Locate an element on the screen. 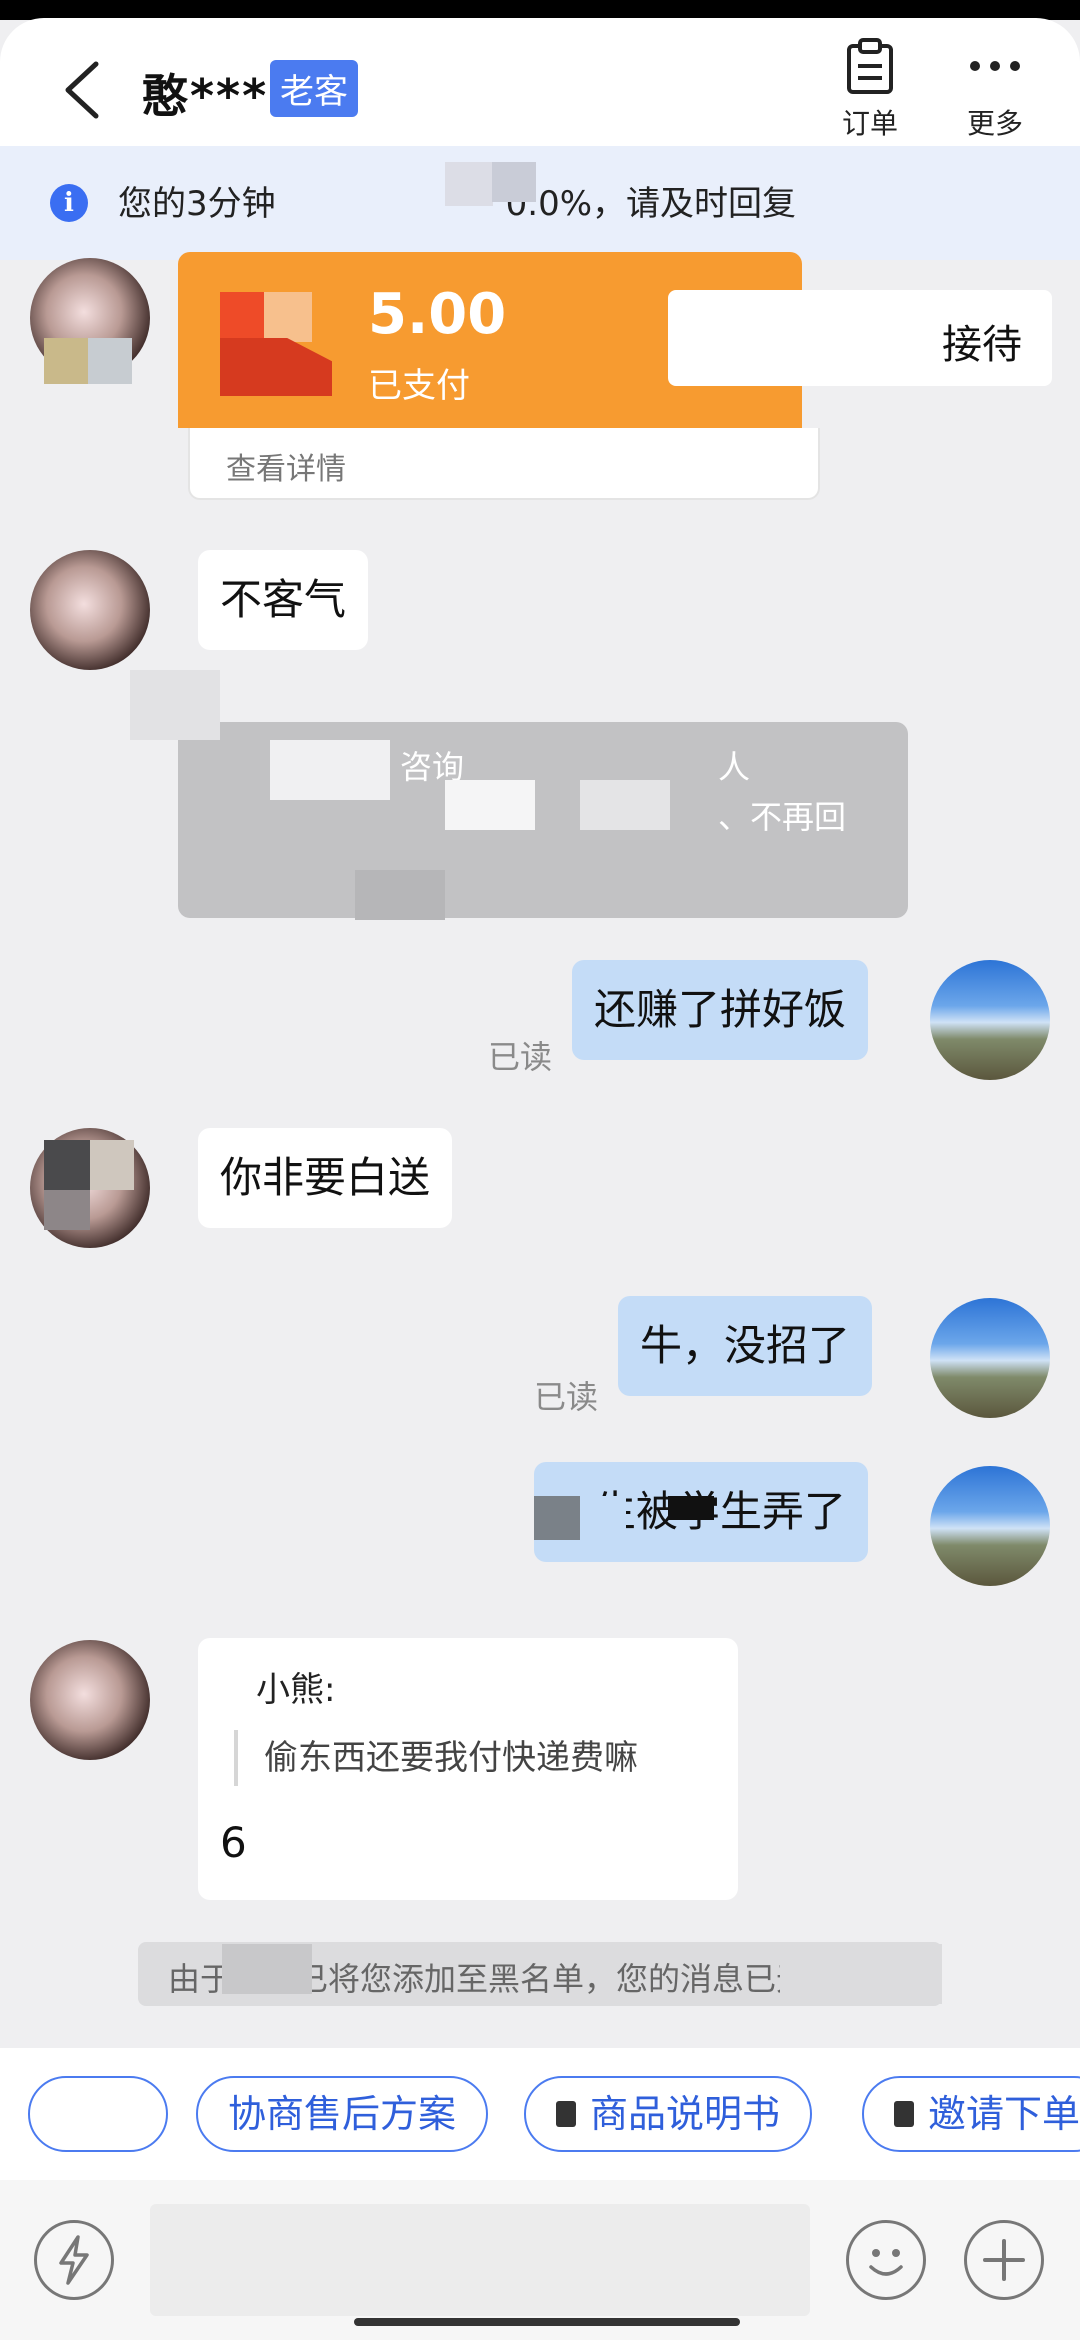 The image size is (1080, 2340). quick-reply-button is located at coordinates (74, 2260).